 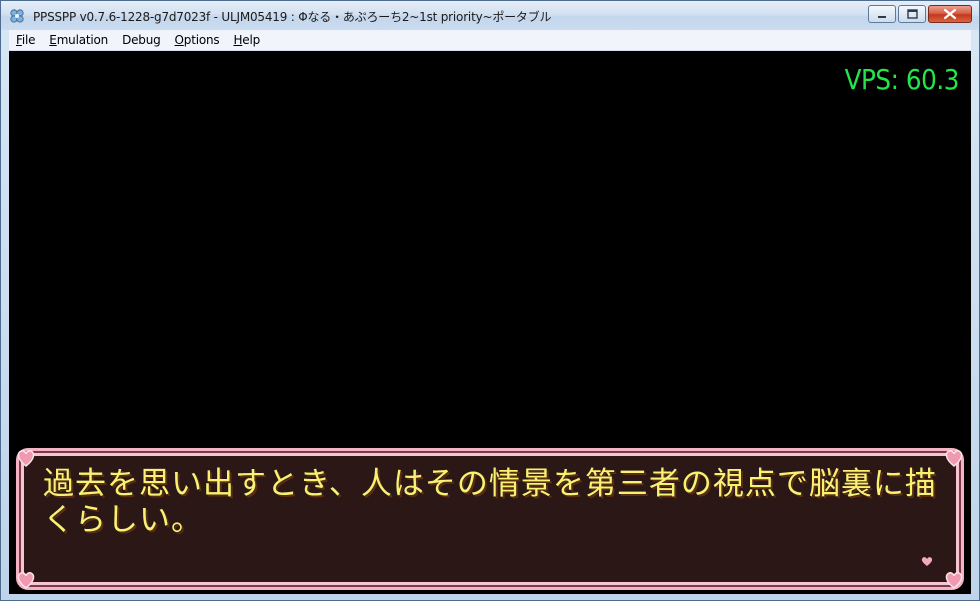 I want to click on menu-debug: Debug, so click(x=141, y=40).